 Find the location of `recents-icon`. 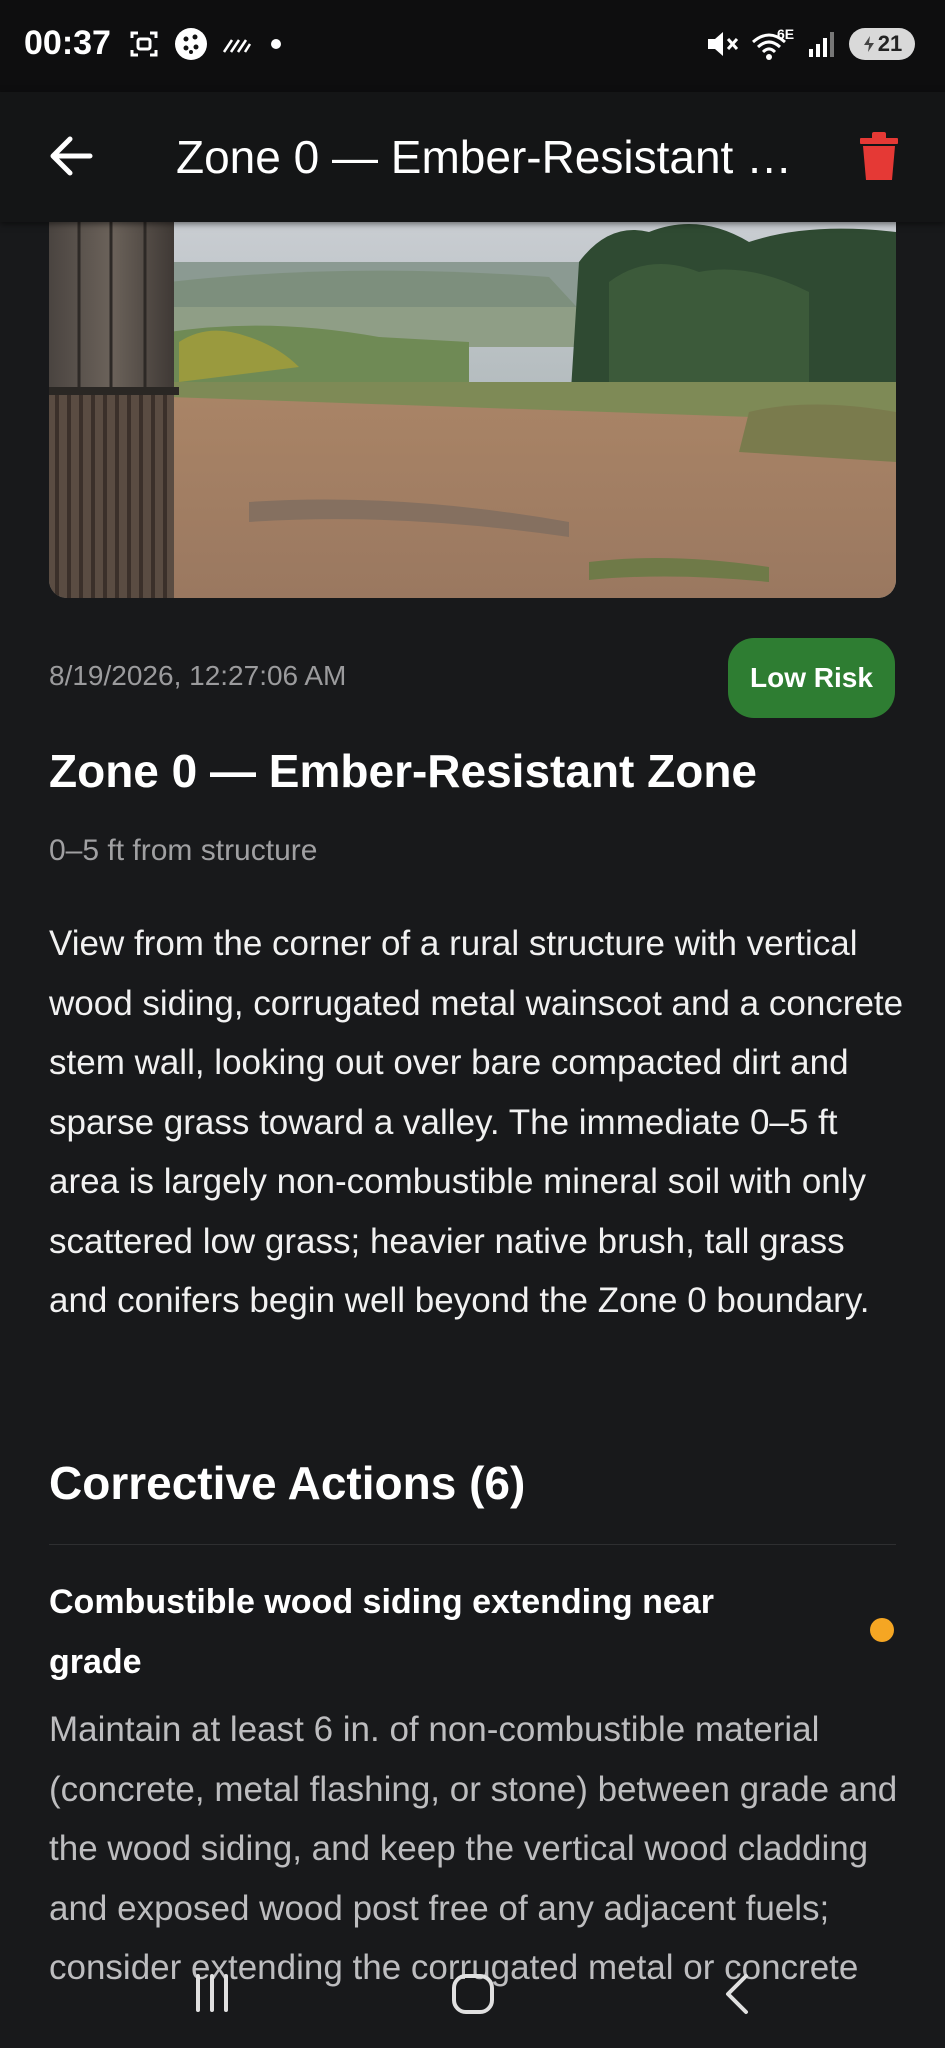

recents-icon is located at coordinates (212, 1993).